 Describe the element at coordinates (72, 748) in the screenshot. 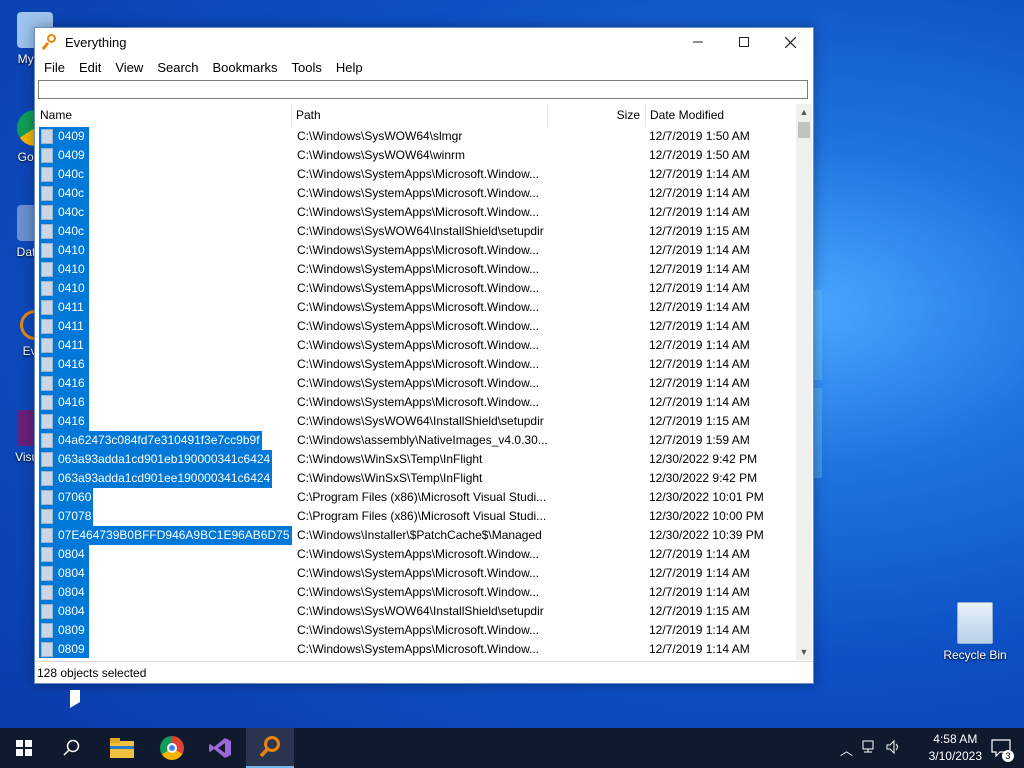

I see `search-button` at that location.